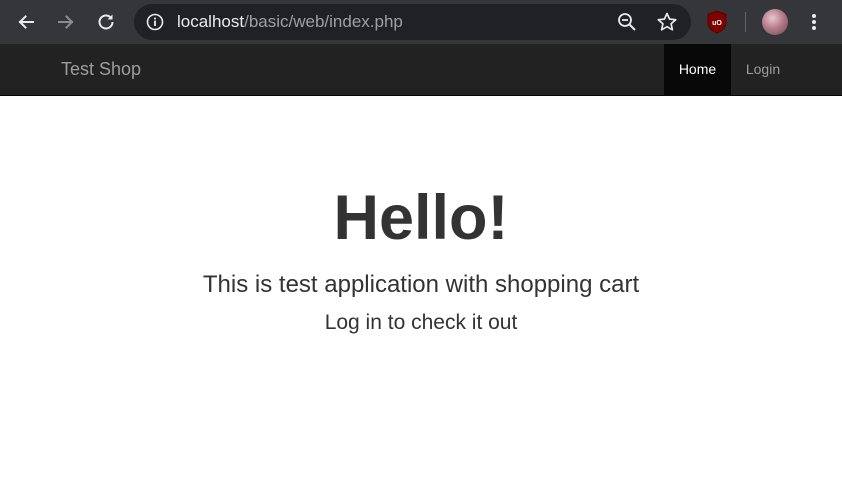 This screenshot has height=489, width=842. I want to click on back-button, so click(26, 22).